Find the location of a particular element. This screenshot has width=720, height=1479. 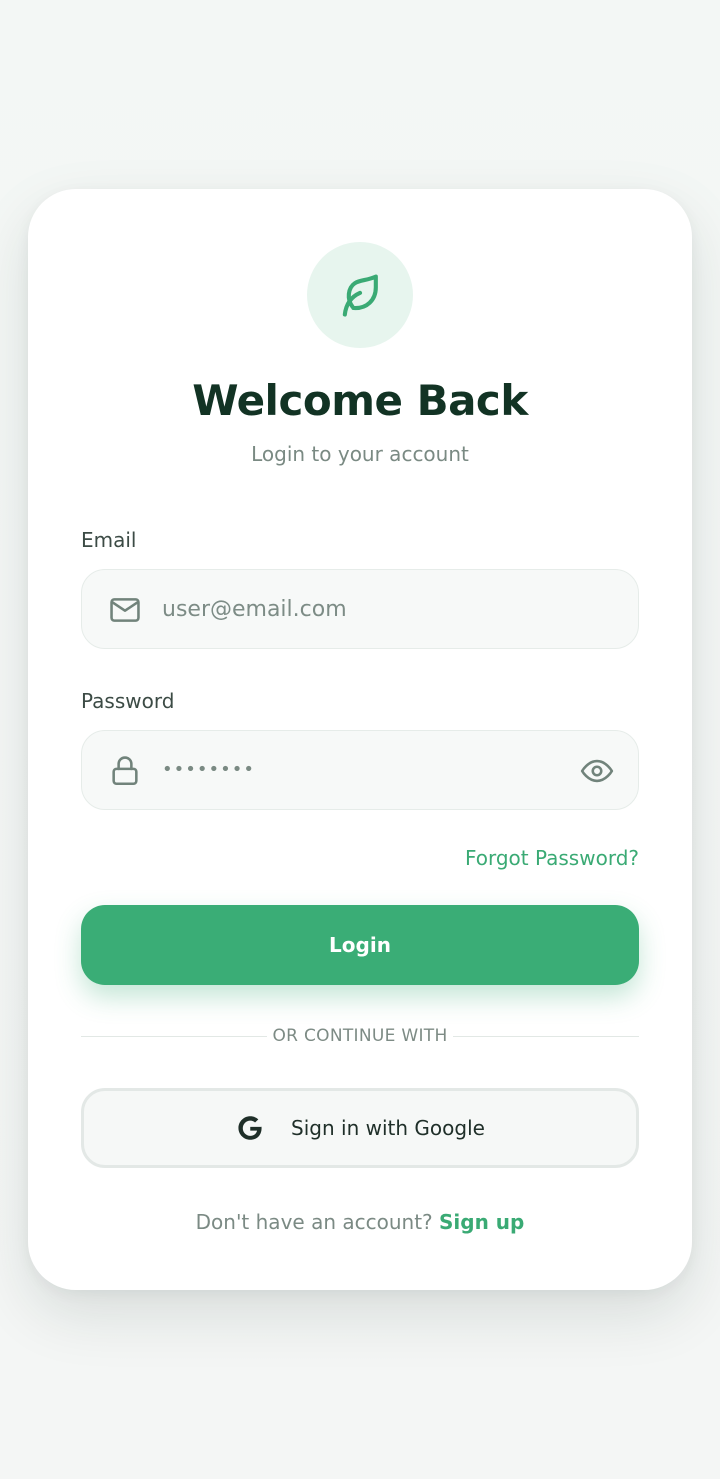

google-signin-label: Sign in with Google is located at coordinates (388, 1128).